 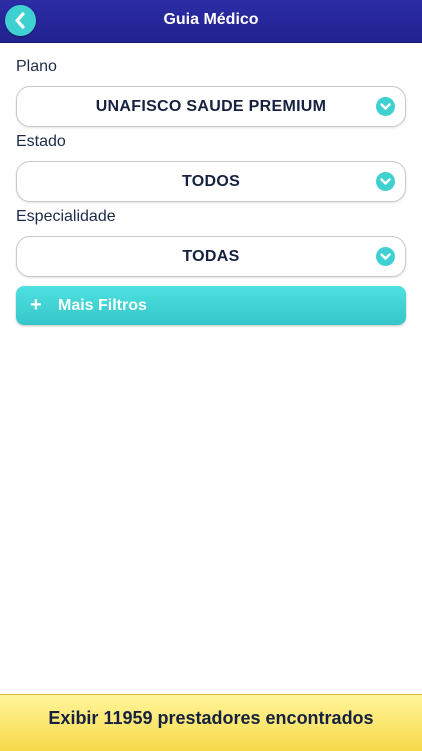 I want to click on estado-label: Estado, so click(x=41, y=141).